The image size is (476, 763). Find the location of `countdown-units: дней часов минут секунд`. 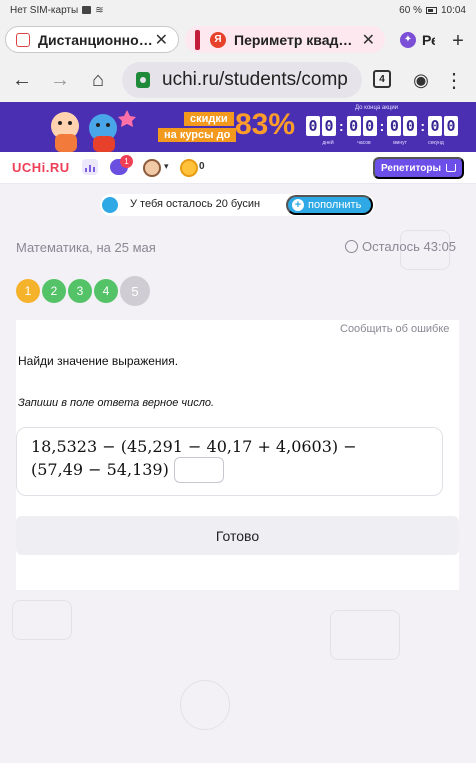

countdown-units: дней часов минут секунд is located at coordinates (382, 143).